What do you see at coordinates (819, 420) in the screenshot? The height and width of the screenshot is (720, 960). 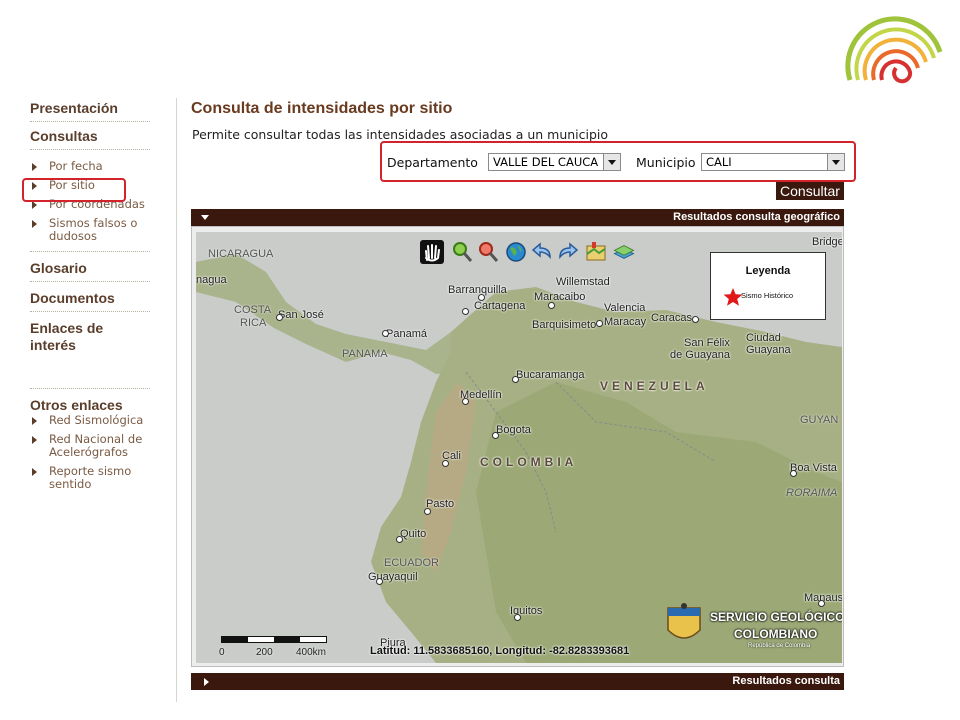 I see `map-label-guyan: GUYAN` at bounding box center [819, 420].